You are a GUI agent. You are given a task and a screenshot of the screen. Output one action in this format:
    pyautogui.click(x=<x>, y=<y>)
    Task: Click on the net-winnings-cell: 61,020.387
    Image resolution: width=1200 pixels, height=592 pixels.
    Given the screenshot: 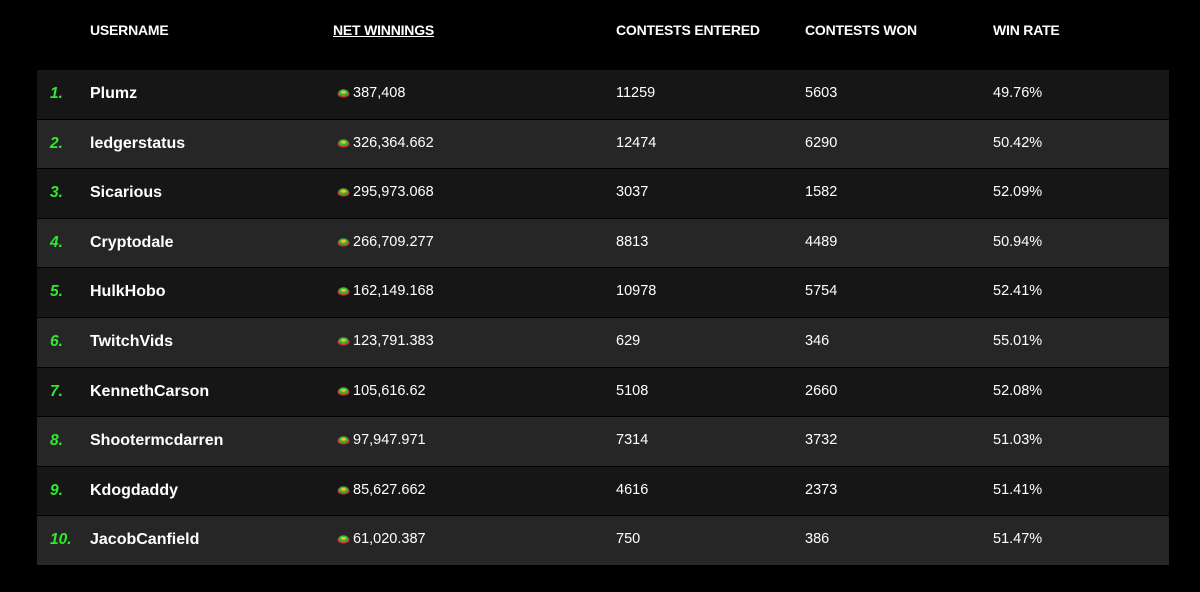 What is the action you would take?
    pyautogui.click(x=381, y=541)
    